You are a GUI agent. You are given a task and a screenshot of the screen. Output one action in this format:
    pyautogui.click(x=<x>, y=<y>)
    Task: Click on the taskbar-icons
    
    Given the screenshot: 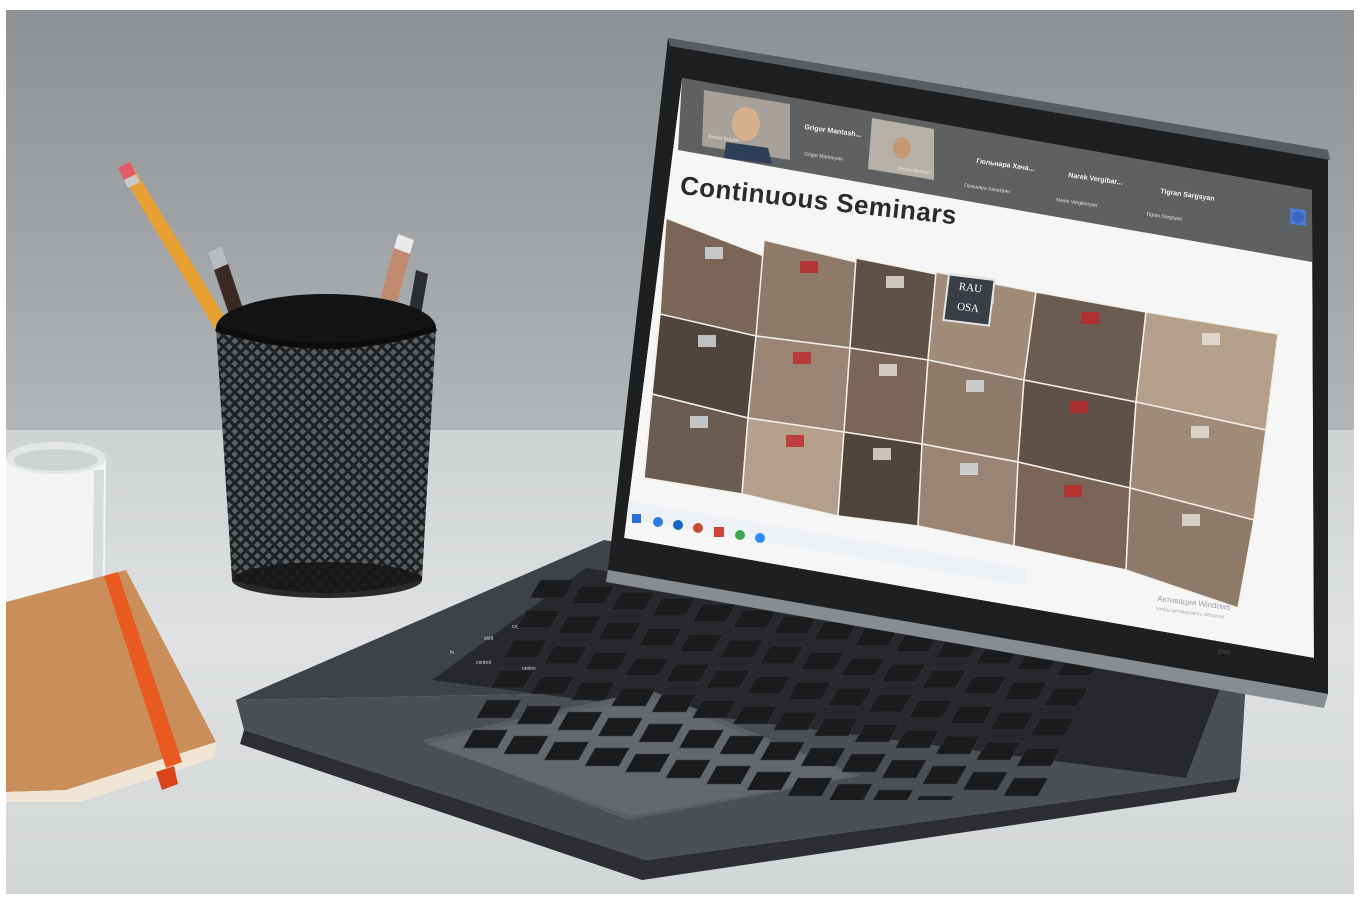 What is the action you would take?
    pyautogui.click(x=698, y=528)
    